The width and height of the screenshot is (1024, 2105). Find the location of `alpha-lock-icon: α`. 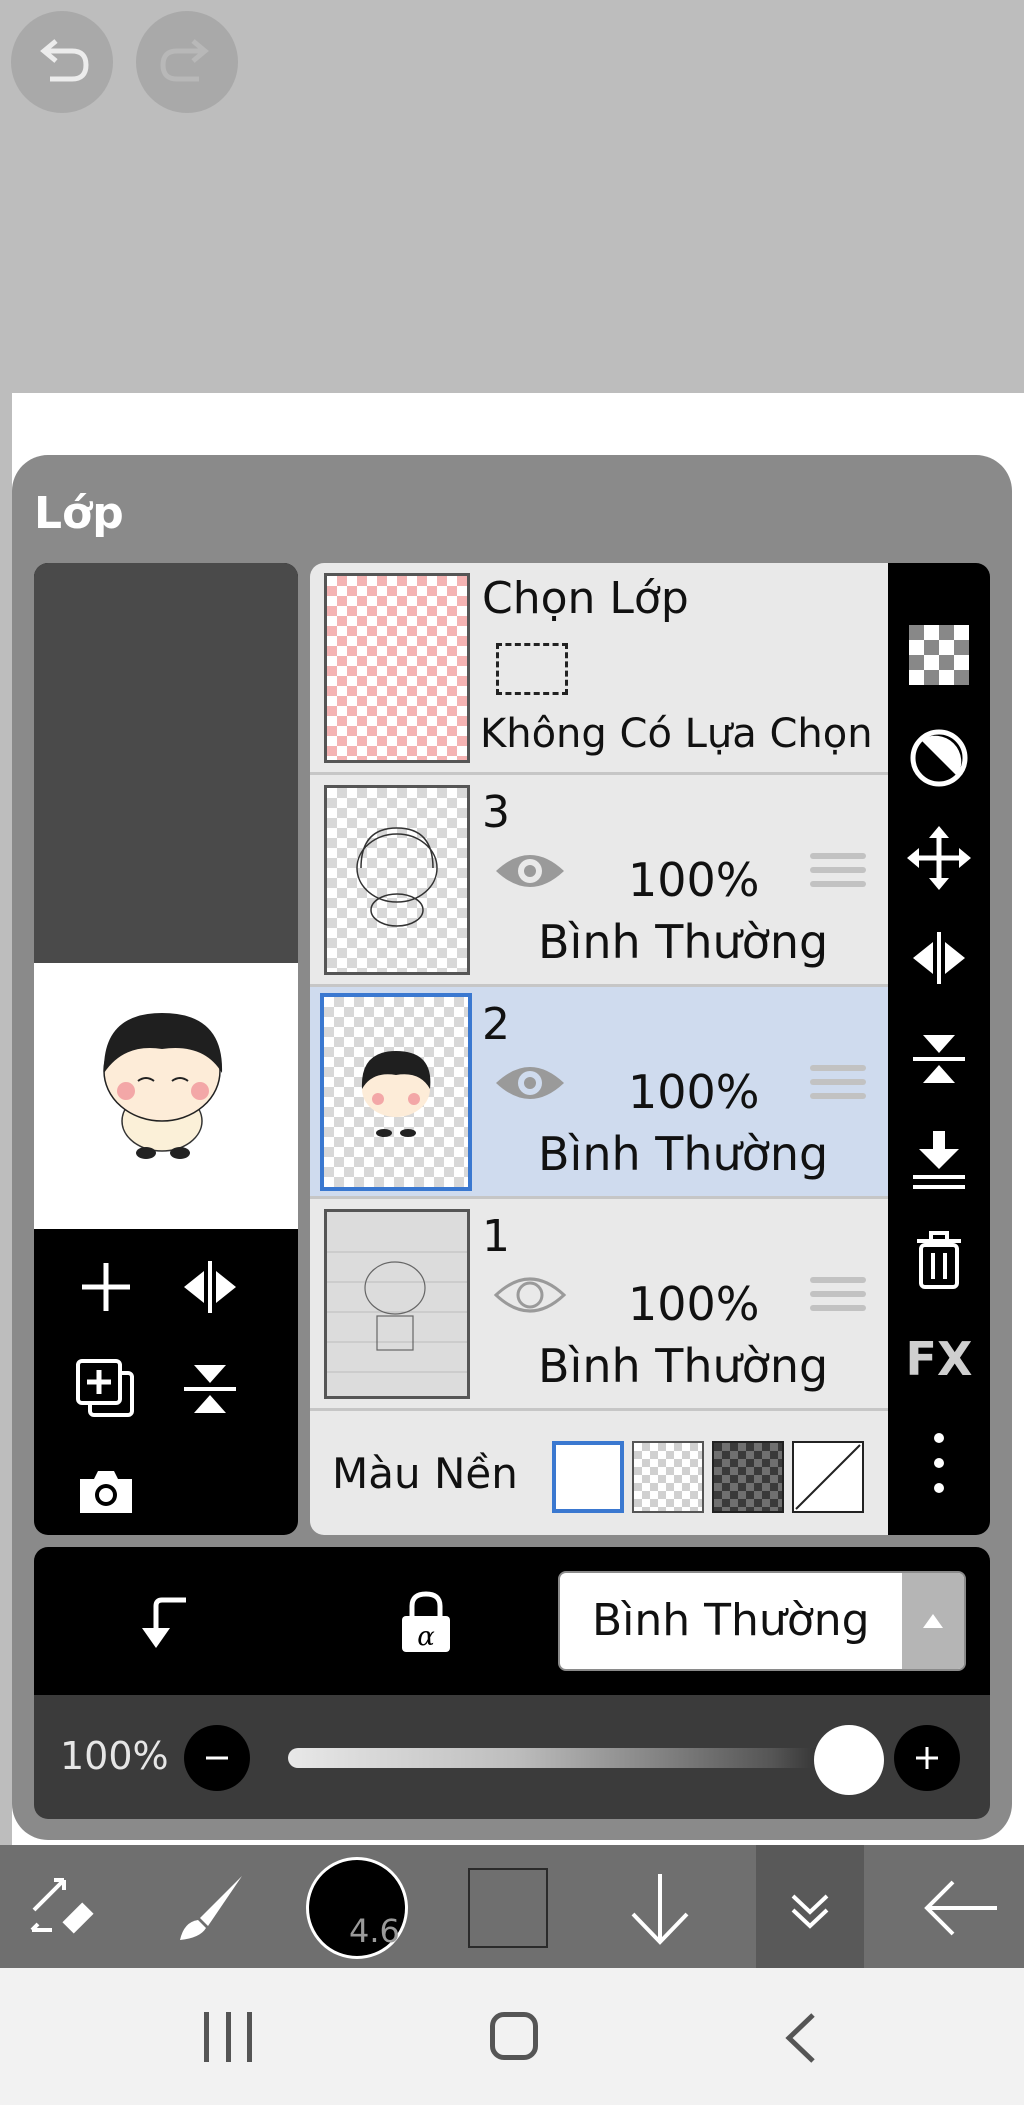

alpha-lock-icon: α is located at coordinates (426, 1621).